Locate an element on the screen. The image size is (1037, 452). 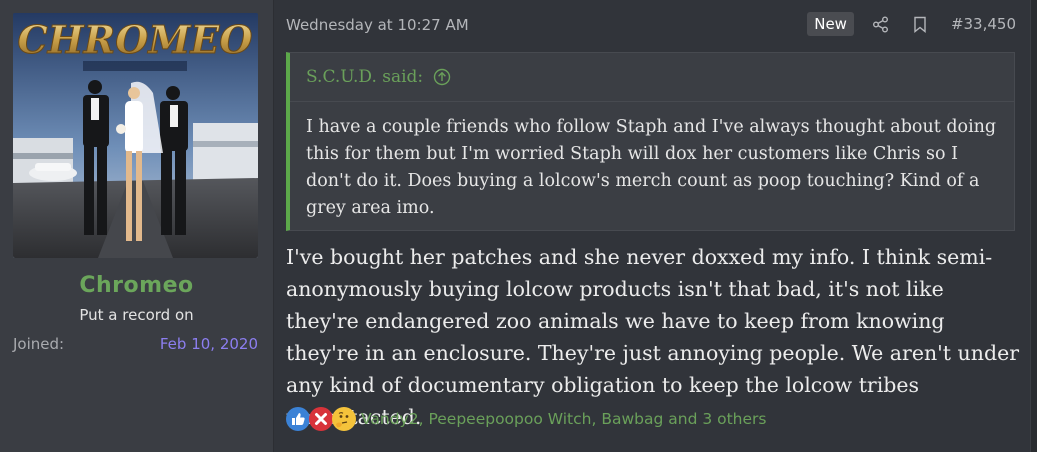
joined-date: Feb 10, 2020 is located at coordinates (208, 344).